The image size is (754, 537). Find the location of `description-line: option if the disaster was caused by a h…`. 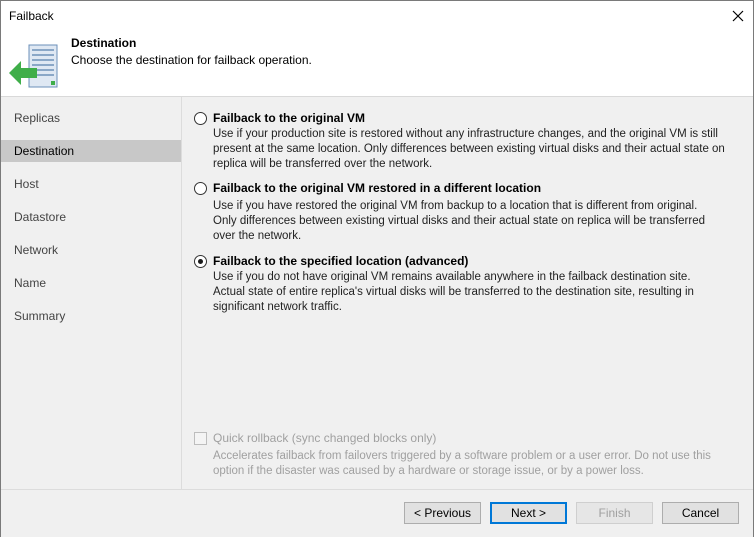

description-line: option if the disaster was caused by a h… is located at coordinates (428, 471).